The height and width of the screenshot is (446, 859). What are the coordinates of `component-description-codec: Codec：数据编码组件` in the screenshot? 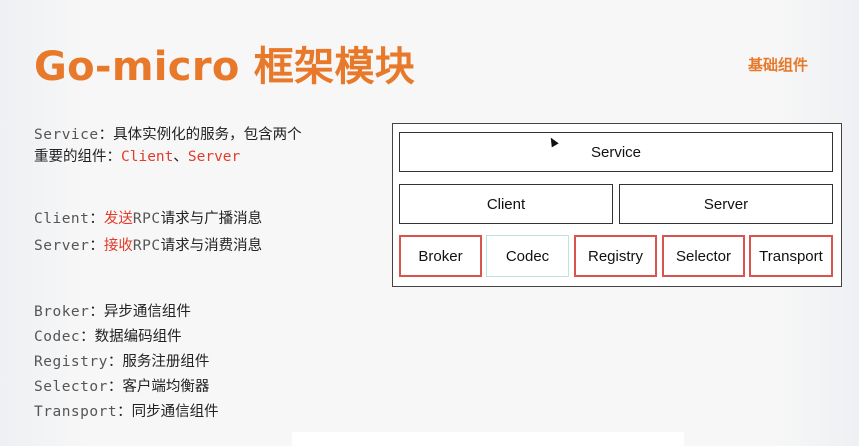 It's located at (108, 337).